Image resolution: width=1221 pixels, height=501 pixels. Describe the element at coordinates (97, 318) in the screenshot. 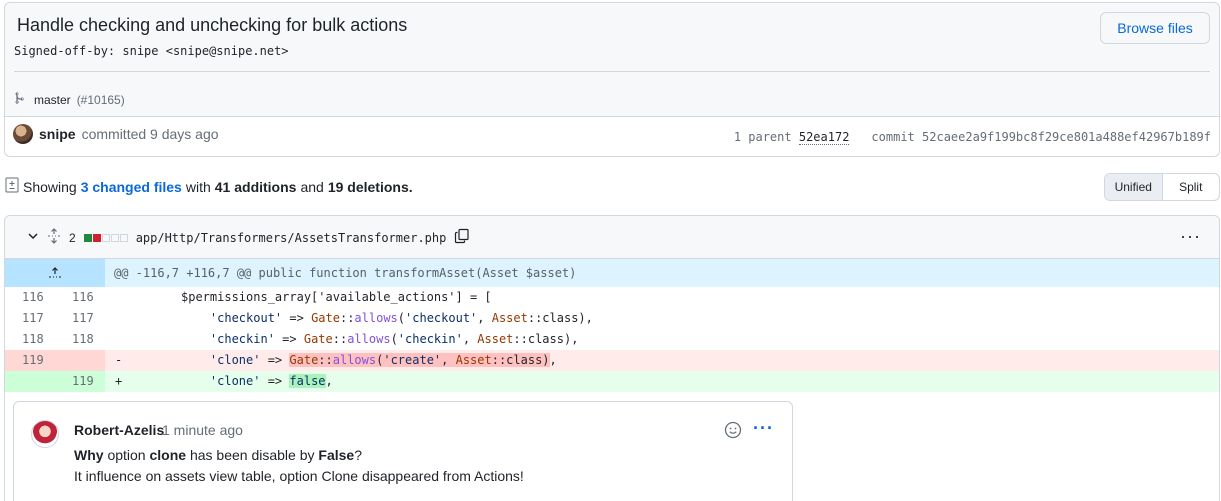

I see `new-line-number: 117` at that location.